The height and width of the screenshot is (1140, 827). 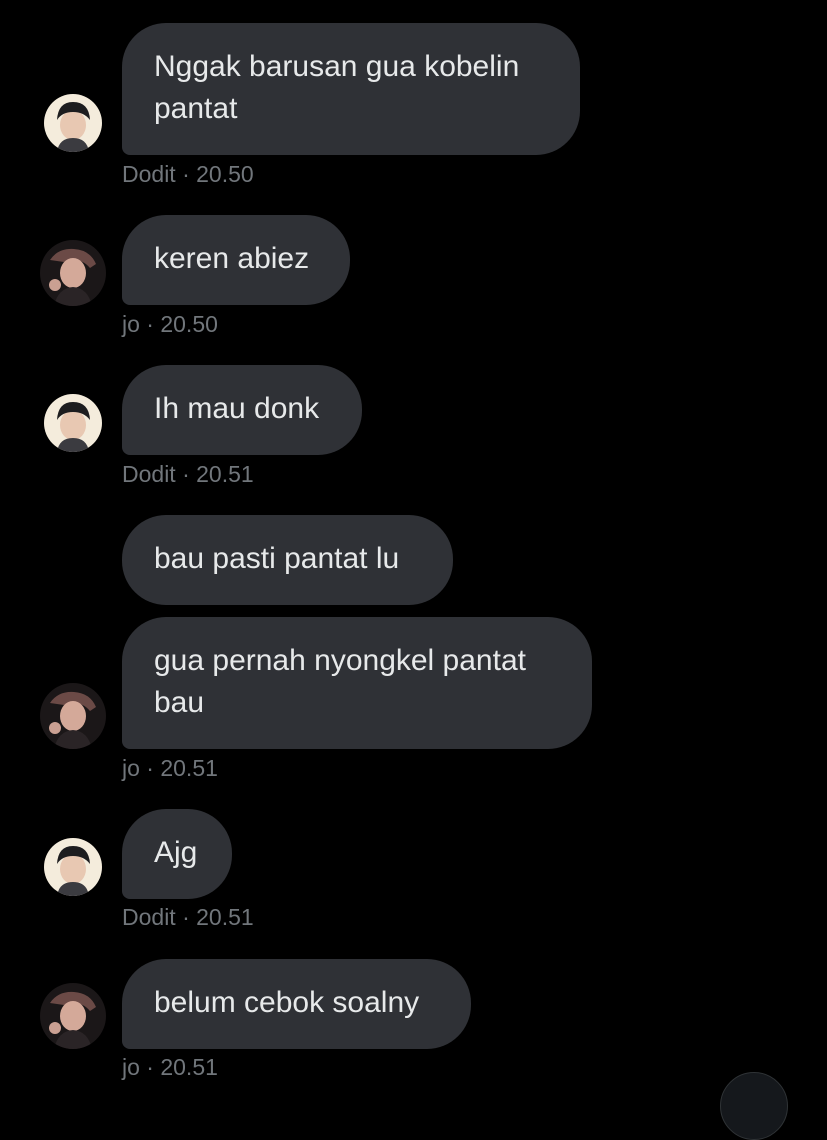 What do you see at coordinates (277, 558) in the screenshot?
I see `message-text: bau pasti pantat lu` at bounding box center [277, 558].